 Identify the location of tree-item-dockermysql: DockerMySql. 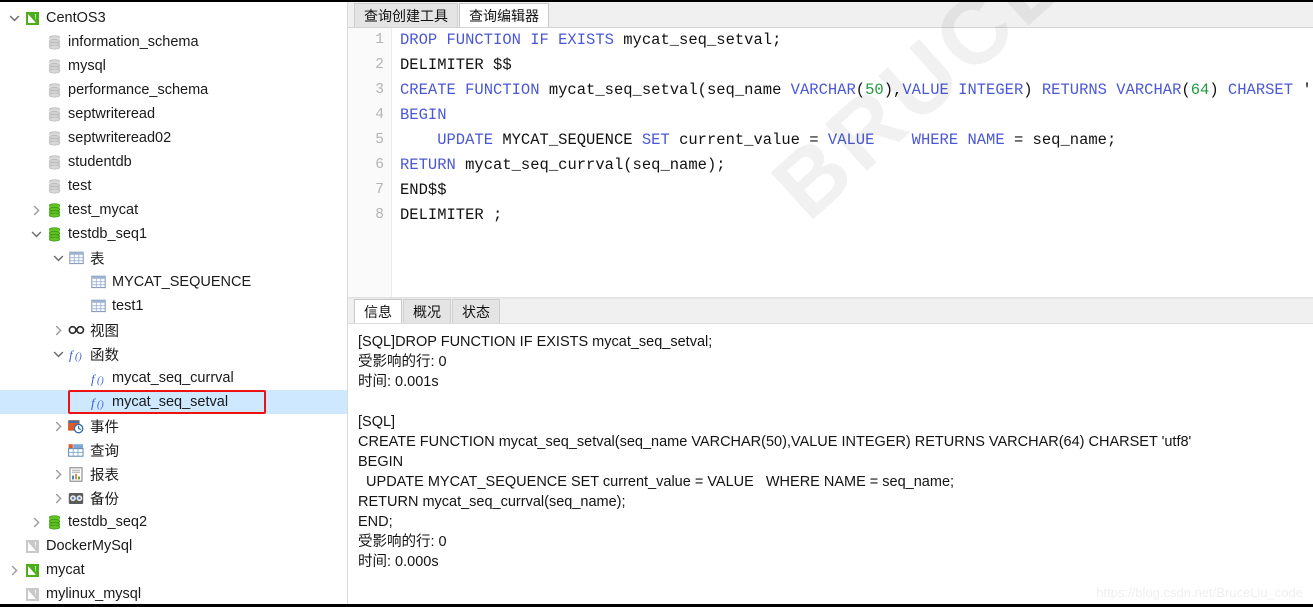
(173, 546).